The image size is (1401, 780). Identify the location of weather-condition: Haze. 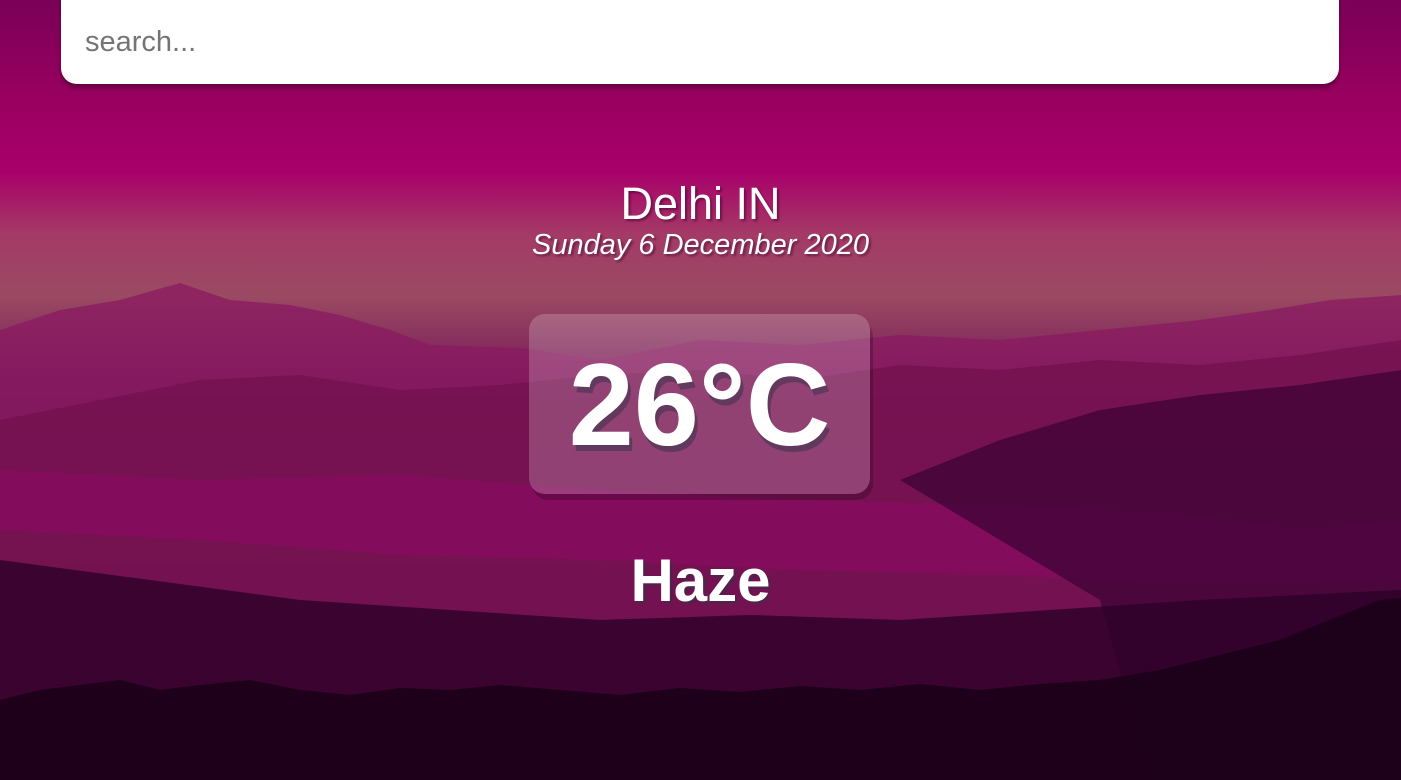
(700, 580).